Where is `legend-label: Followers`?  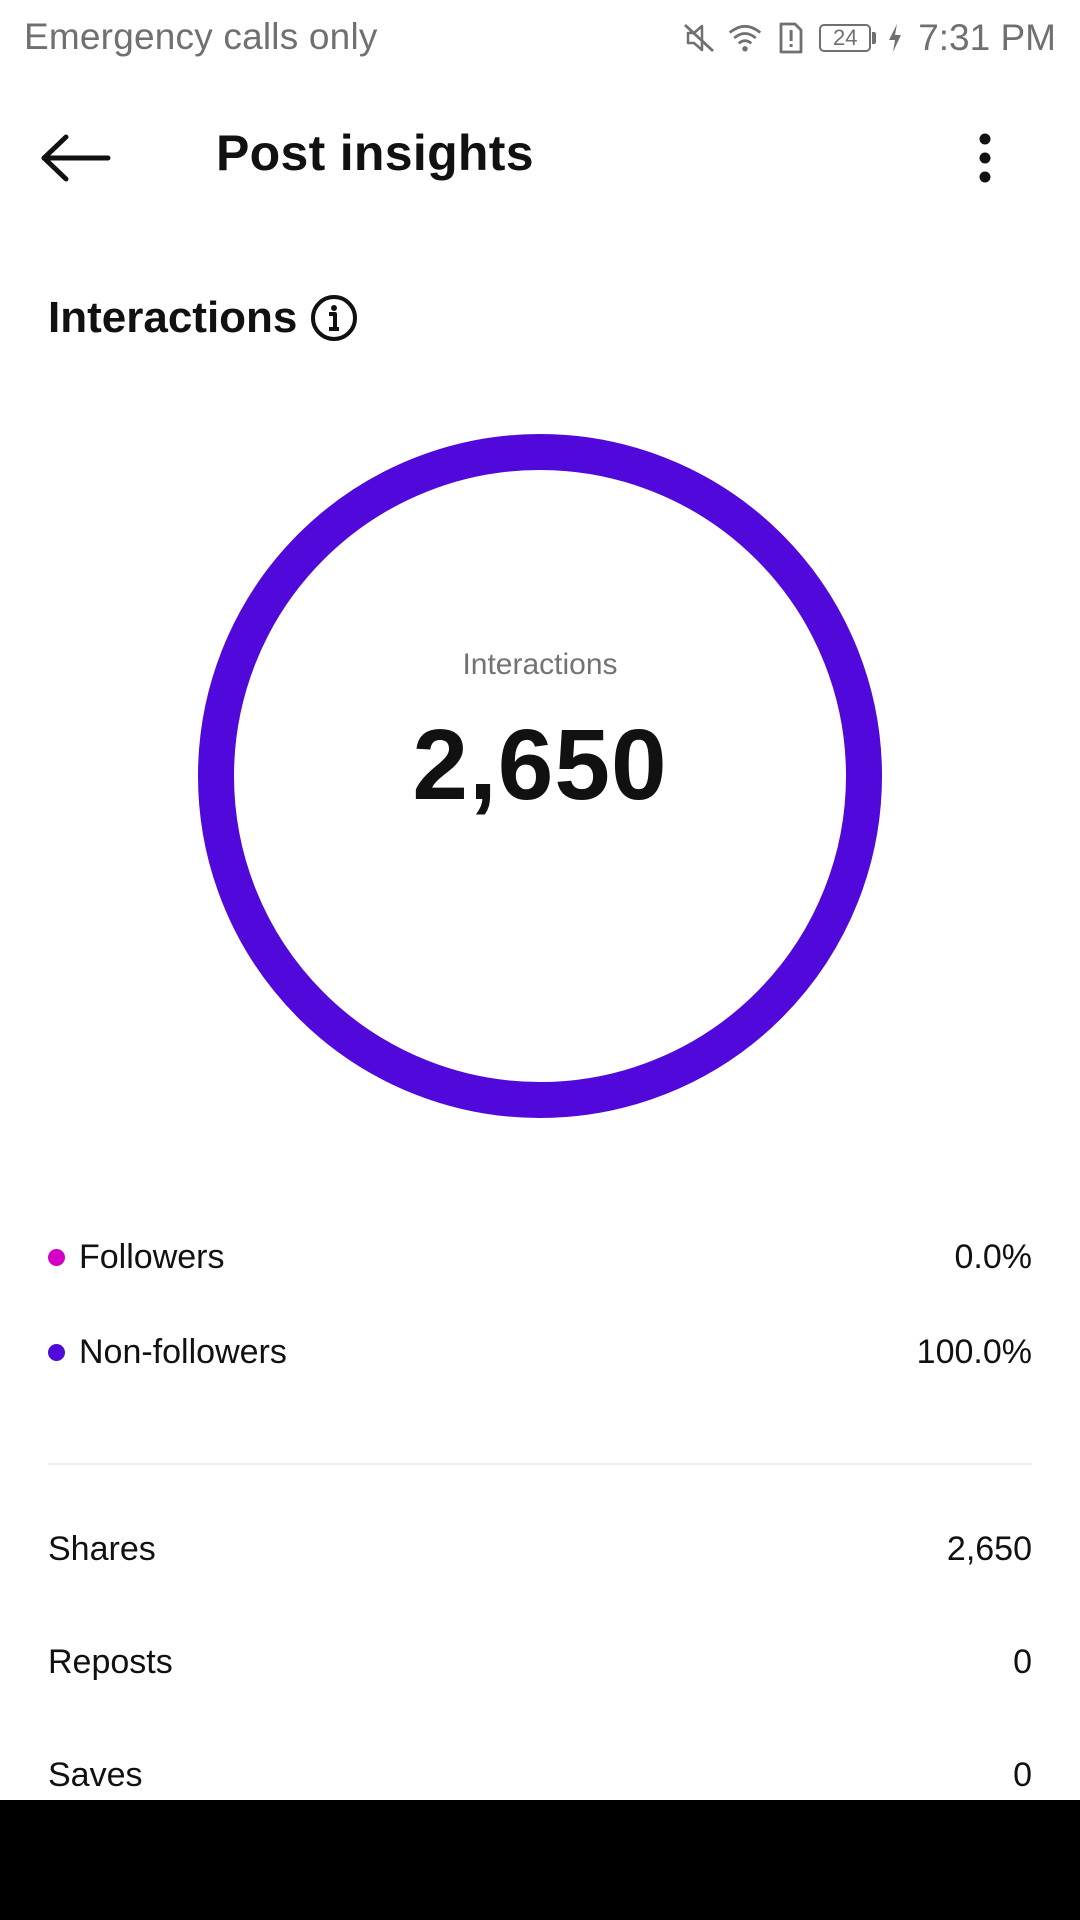
legend-label: Followers is located at coordinates (152, 1256).